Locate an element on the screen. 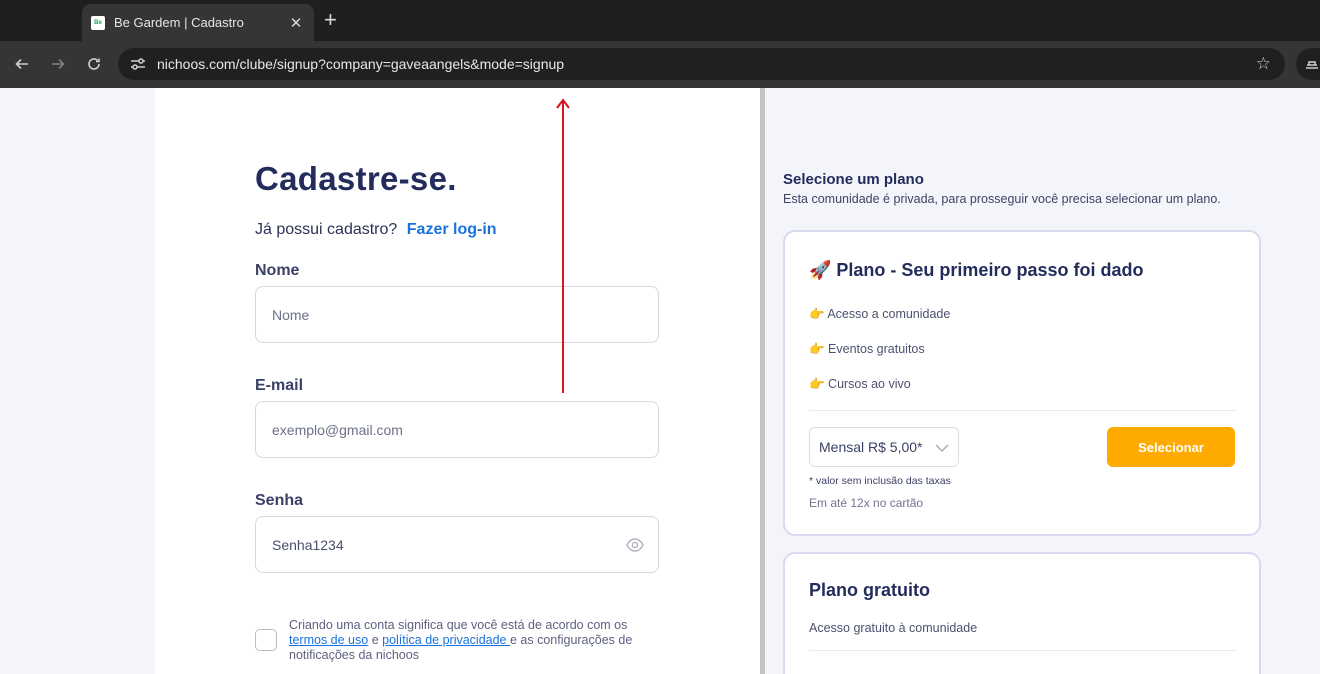 This screenshot has height=674, width=1320. name-field is located at coordinates (457, 314).